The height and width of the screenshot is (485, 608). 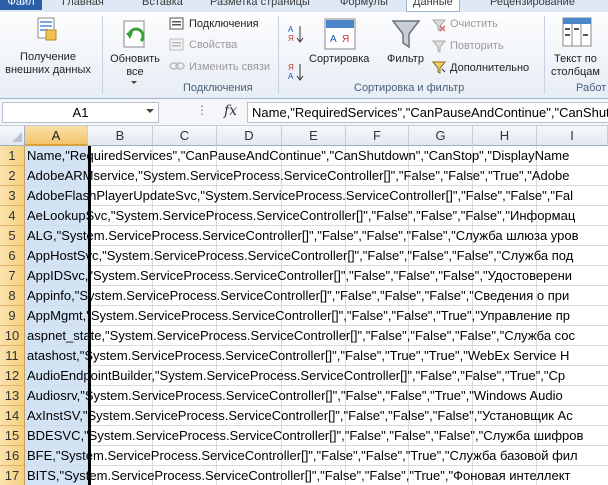 What do you see at coordinates (575, 59) in the screenshot?
I see `text-to-columns-label-1: Текст по` at bounding box center [575, 59].